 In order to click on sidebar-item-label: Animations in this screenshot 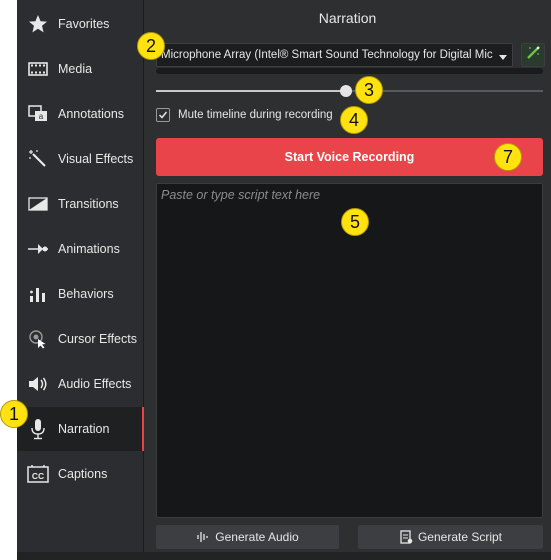, I will do `click(89, 249)`.